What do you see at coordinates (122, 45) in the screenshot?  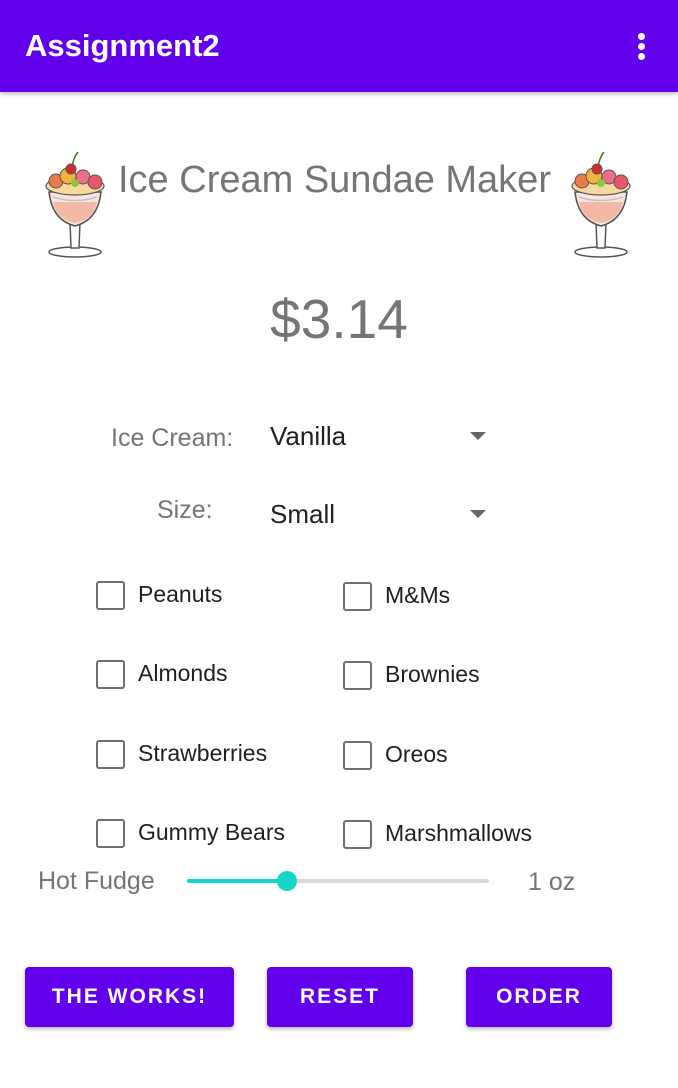 I see `app-title: Assignment2` at bounding box center [122, 45].